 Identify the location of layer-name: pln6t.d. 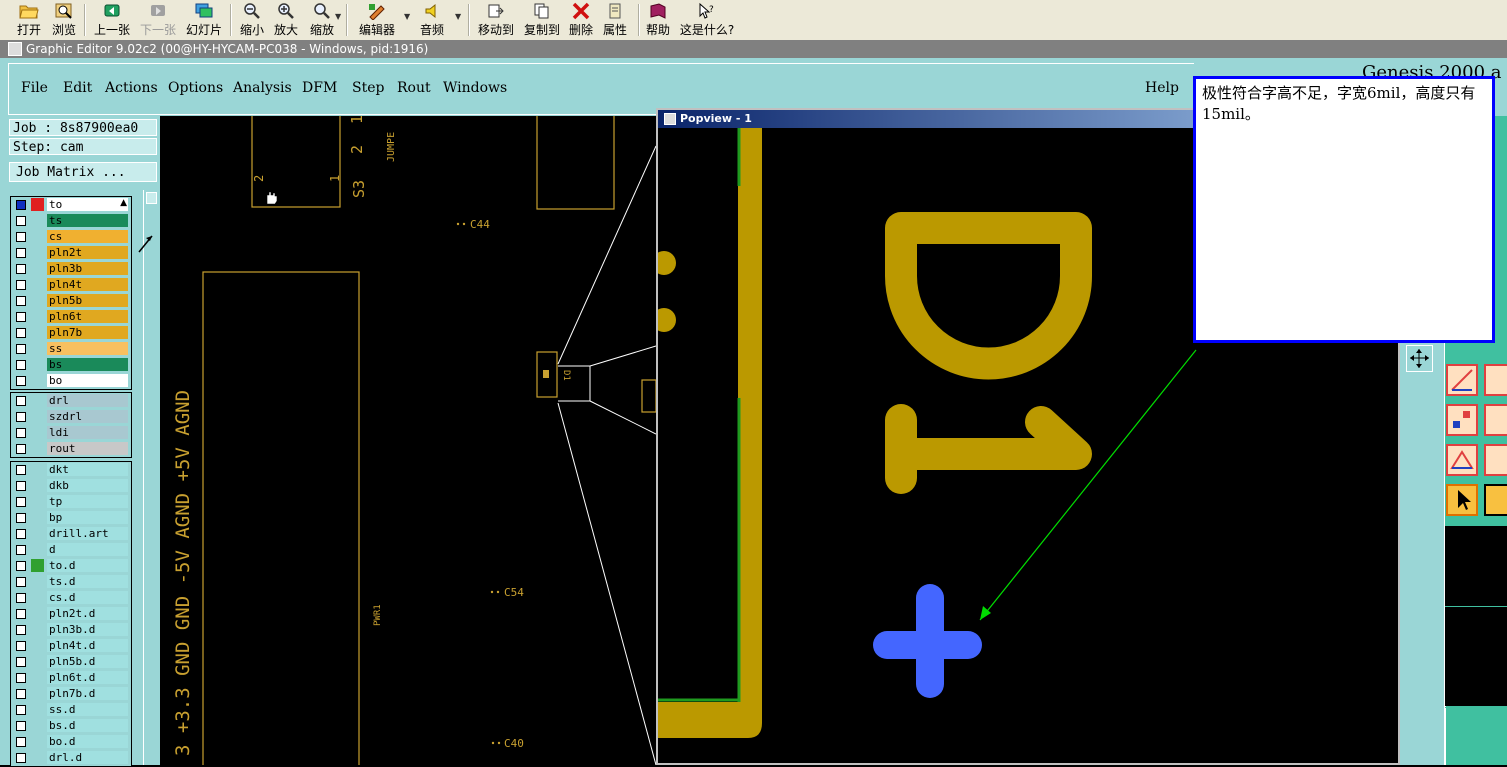
(87, 677).